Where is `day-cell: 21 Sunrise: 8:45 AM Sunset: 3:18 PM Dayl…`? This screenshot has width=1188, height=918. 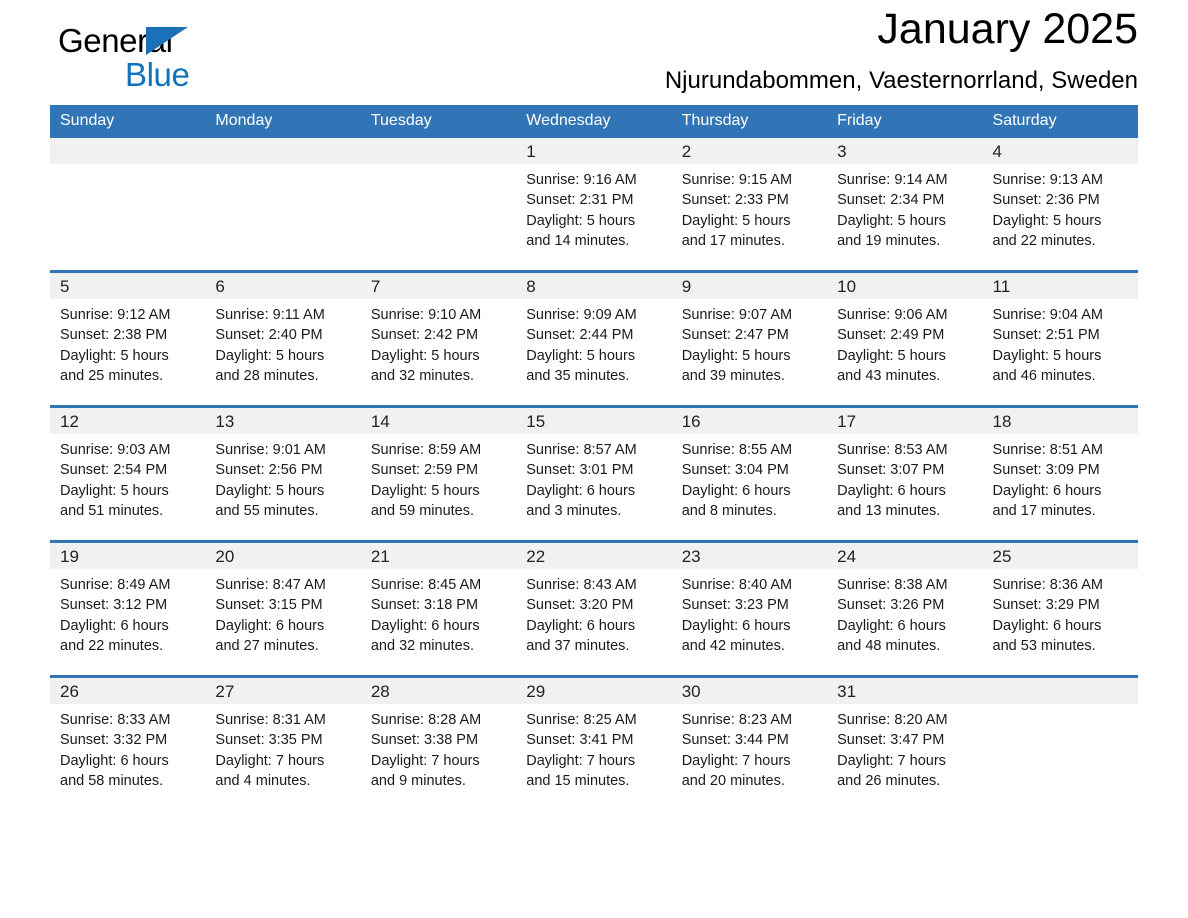 day-cell: 21 Sunrise: 8:45 AM Sunset: 3:18 PM Dayl… is located at coordinates (438, 608).